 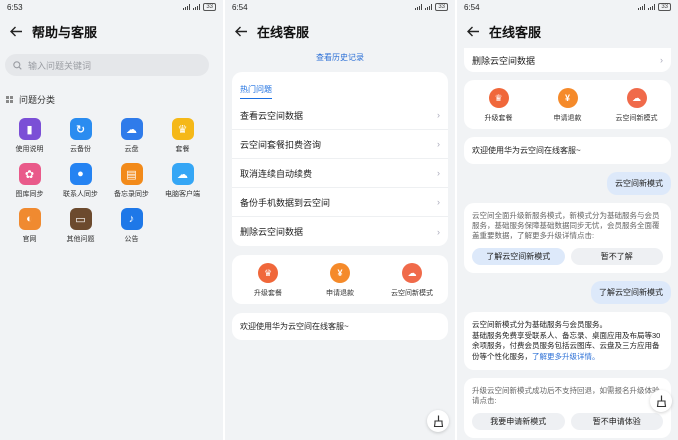 What do you see at coordinates (283, 32) in the screenshot?
I see `page-title: 在线客服` at bounding box center [283, 32].